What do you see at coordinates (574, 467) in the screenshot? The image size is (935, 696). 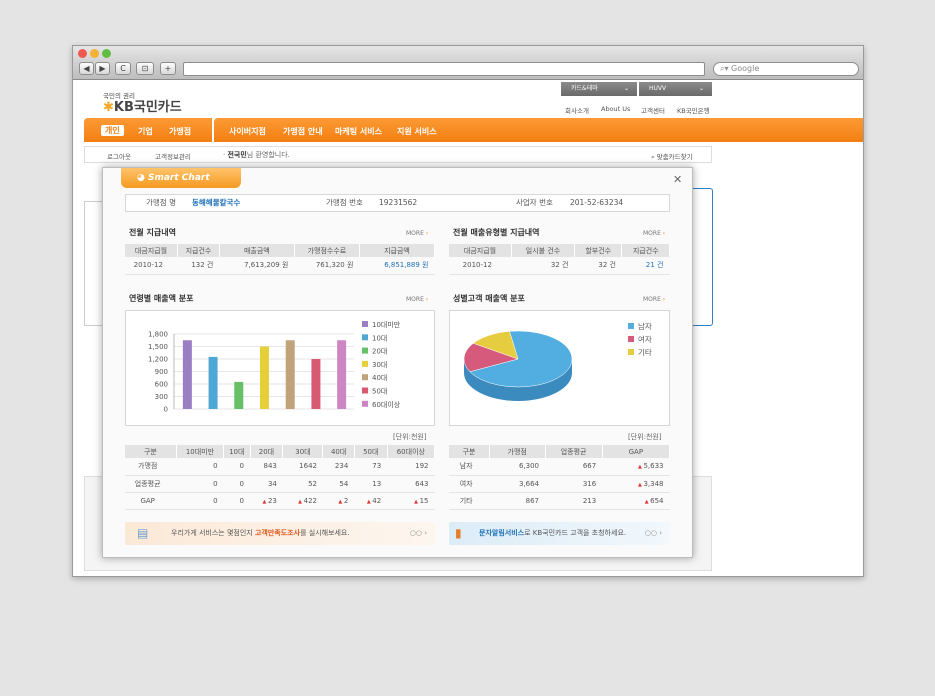 I see `cell: 667` at bounding box center [574, 467].